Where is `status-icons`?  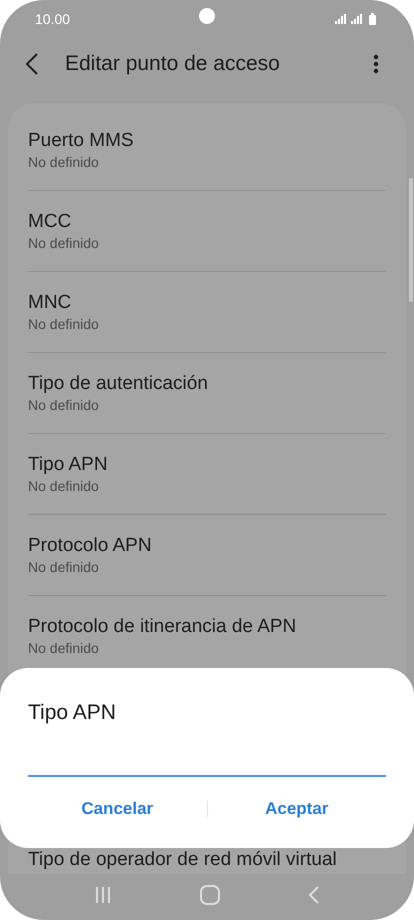 status-icons is located at coordinates (356, 19).